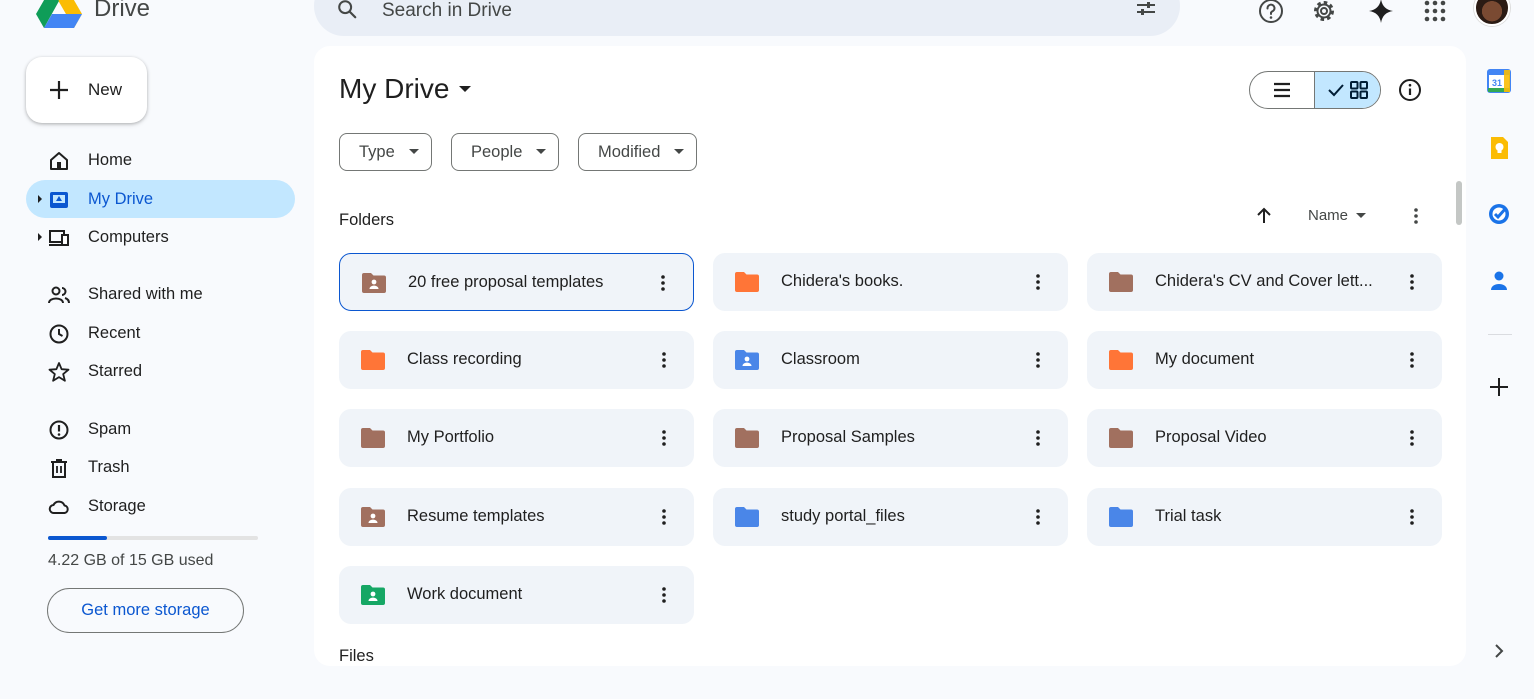 This screenshot has width=1534, height=699. I want to click on top-bar: Drive Search in Drive, so click(767, 20).